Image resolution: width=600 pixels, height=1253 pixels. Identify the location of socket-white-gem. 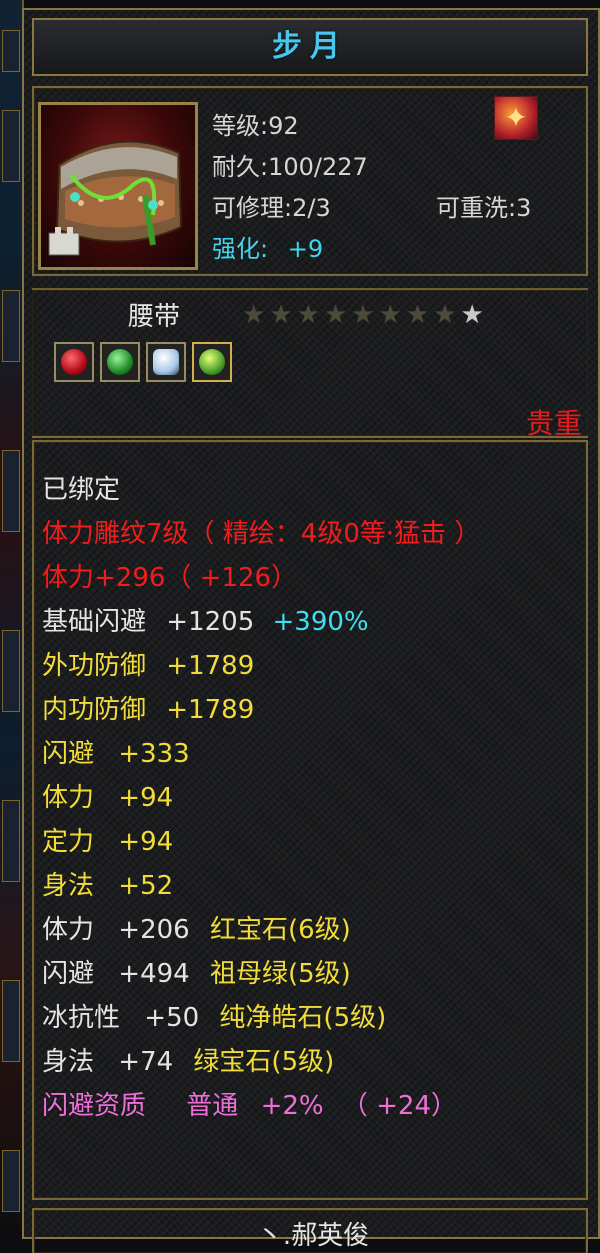
(166, 362).